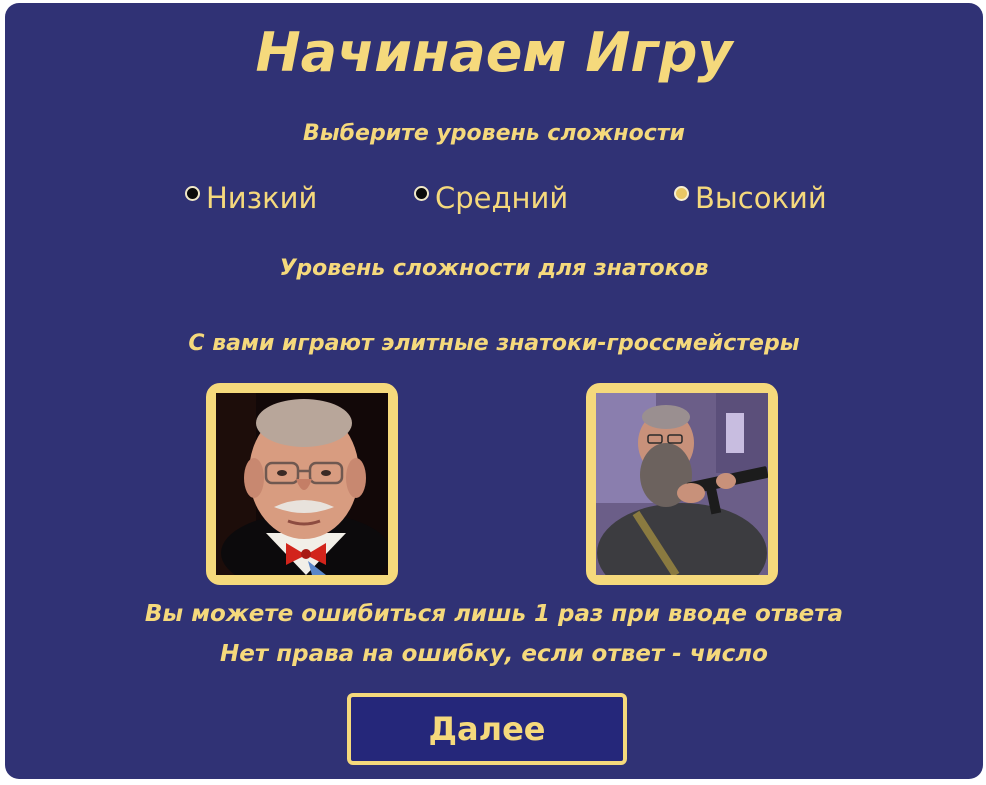  I want to click on player-photo-left, so click(302, 484).